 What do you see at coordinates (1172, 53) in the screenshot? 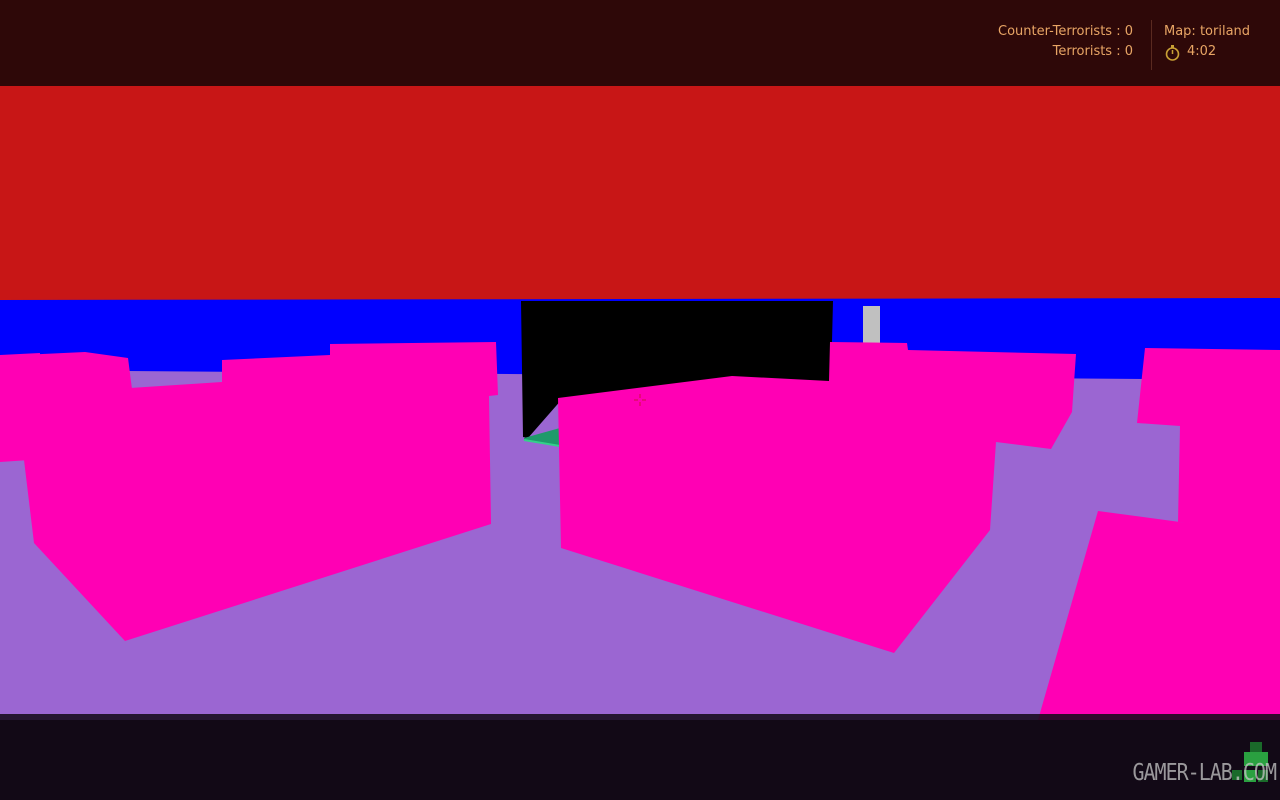
I see `stopwatch-icon` at bounding box center [1172, 53].